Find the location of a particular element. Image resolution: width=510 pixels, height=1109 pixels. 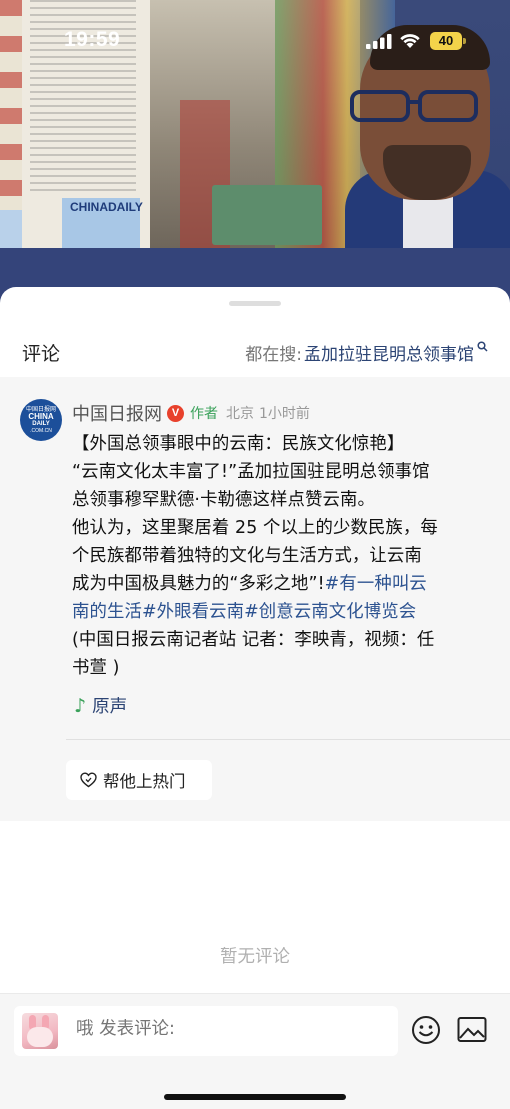

post-meta: 中国日报网 V 作者 北京 1小时前 is located at coordinates (191, 413).